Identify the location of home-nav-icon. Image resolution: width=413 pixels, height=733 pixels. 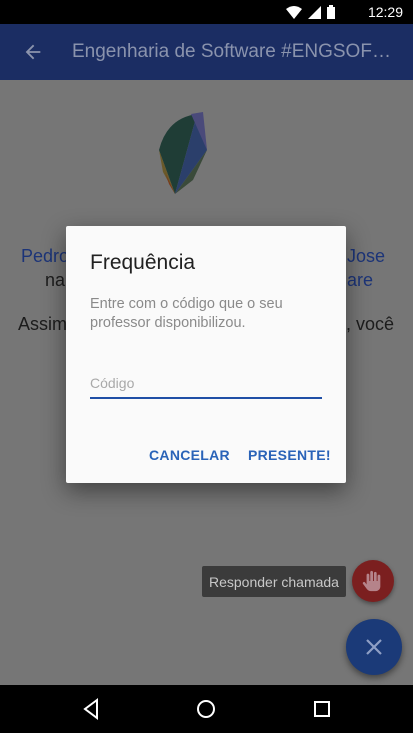
(206, 709).